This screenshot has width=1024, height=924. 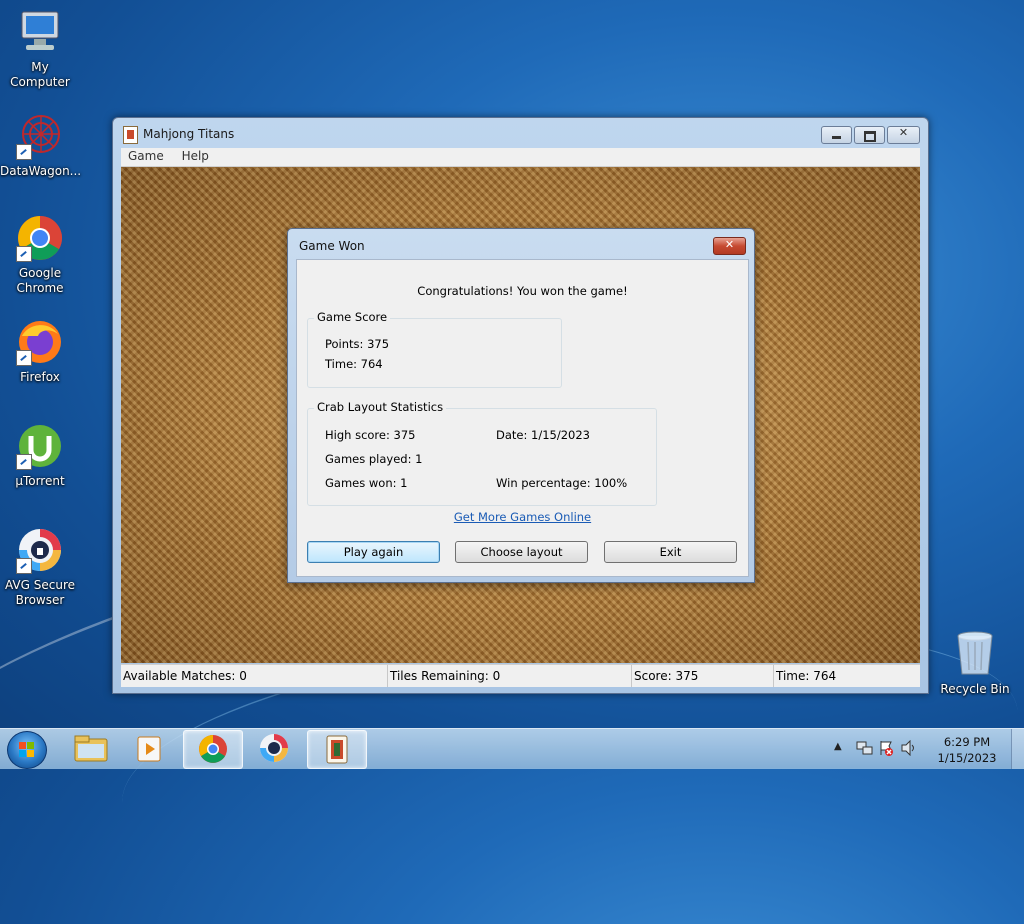 What do you see at coordinates (40, 446) in the screenshot?
I see `utorrent-icon` at bounding box center [40, 446].